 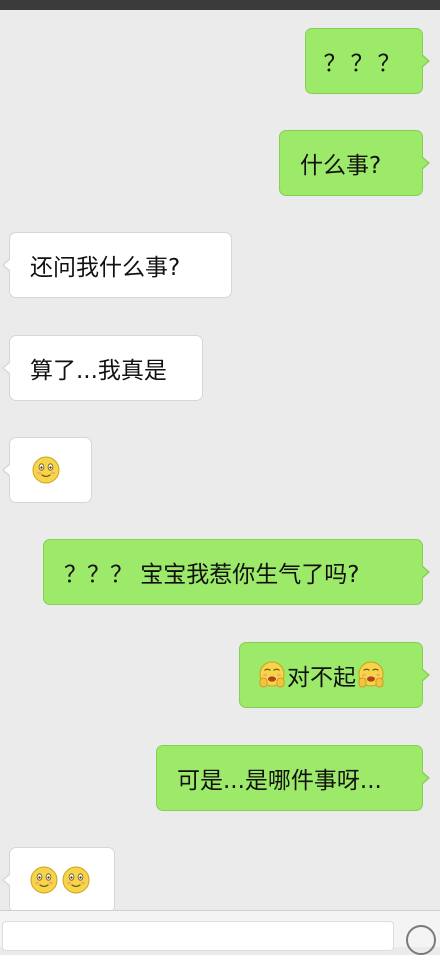 I want to click on message-text: 对不起, so click(x=321, y=678).